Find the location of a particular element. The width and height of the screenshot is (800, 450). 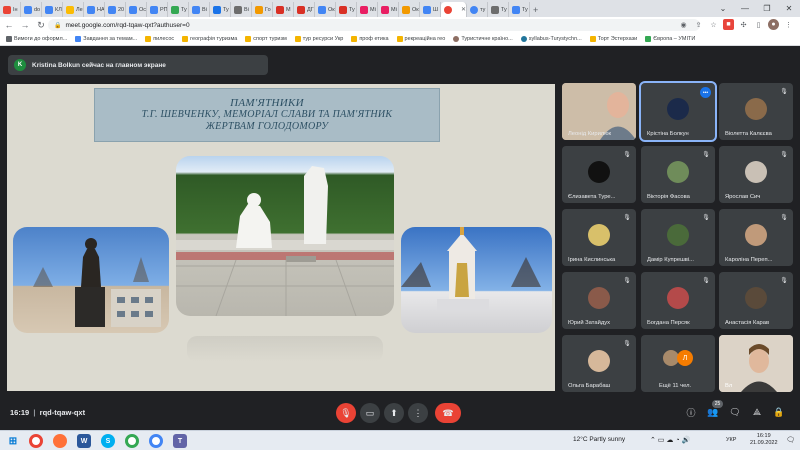

forward-icon: → is located at coordinates (25, 25).